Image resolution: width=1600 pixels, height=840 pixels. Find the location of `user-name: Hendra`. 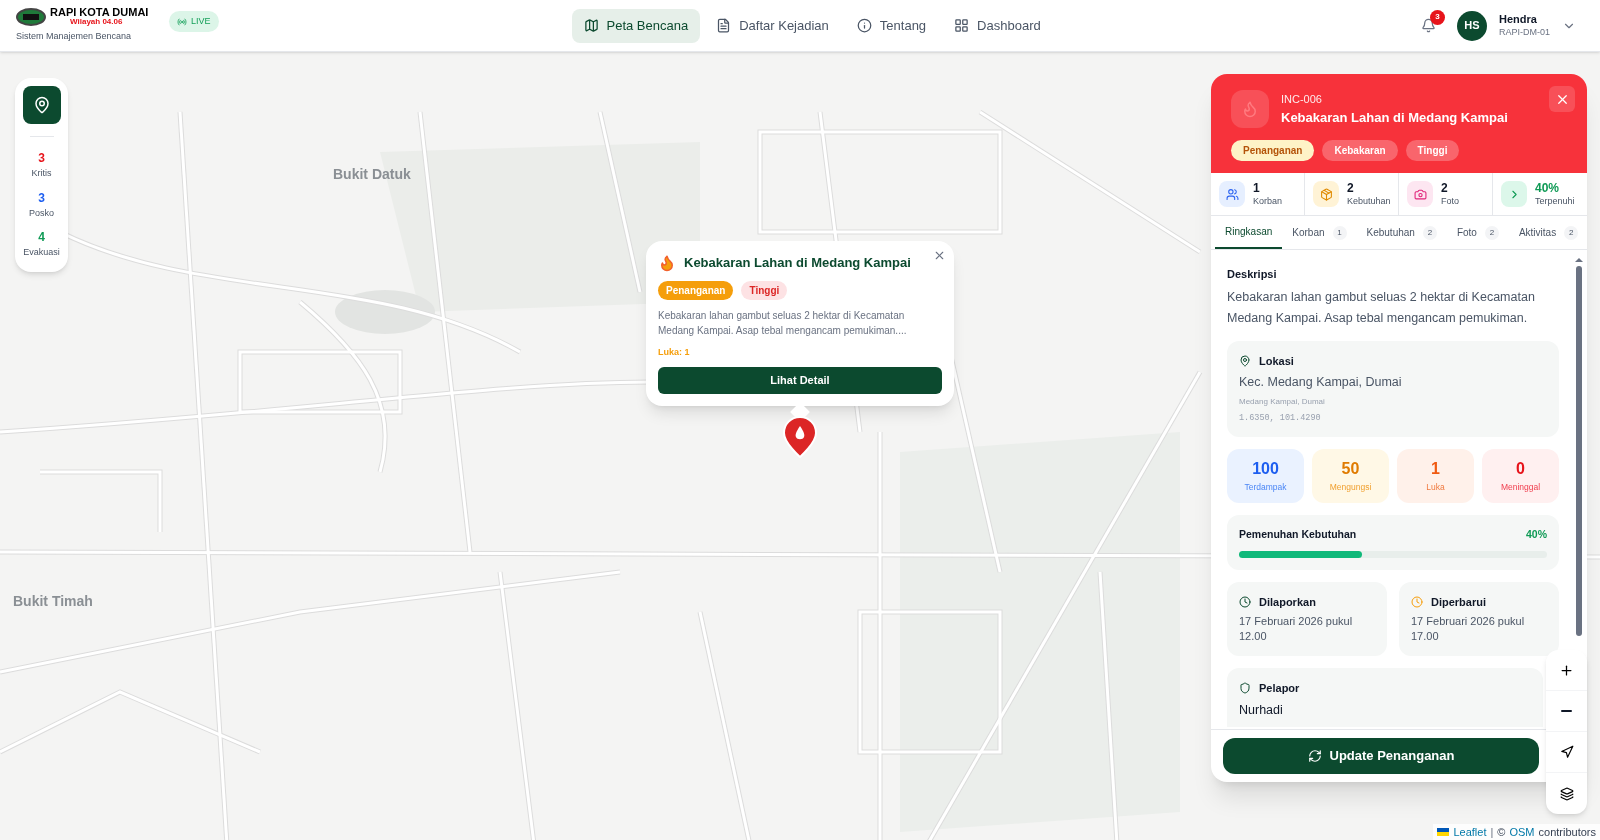

user-name: Hendra is located at coordinates (1518, 20).